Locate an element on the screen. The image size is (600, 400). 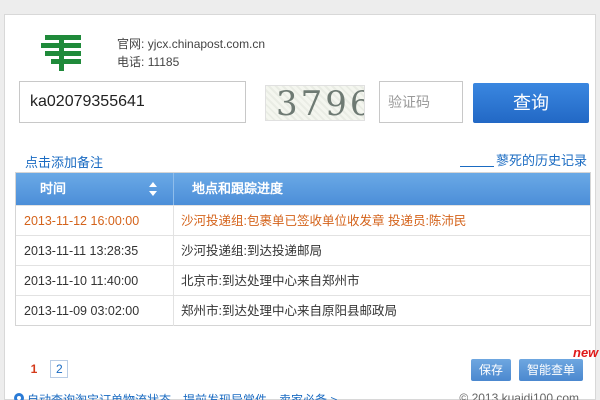
row-context: 沙河投递组:包裹单已签收单位收发章 投递员:陈沛民 is located at coordinates (324, 221).